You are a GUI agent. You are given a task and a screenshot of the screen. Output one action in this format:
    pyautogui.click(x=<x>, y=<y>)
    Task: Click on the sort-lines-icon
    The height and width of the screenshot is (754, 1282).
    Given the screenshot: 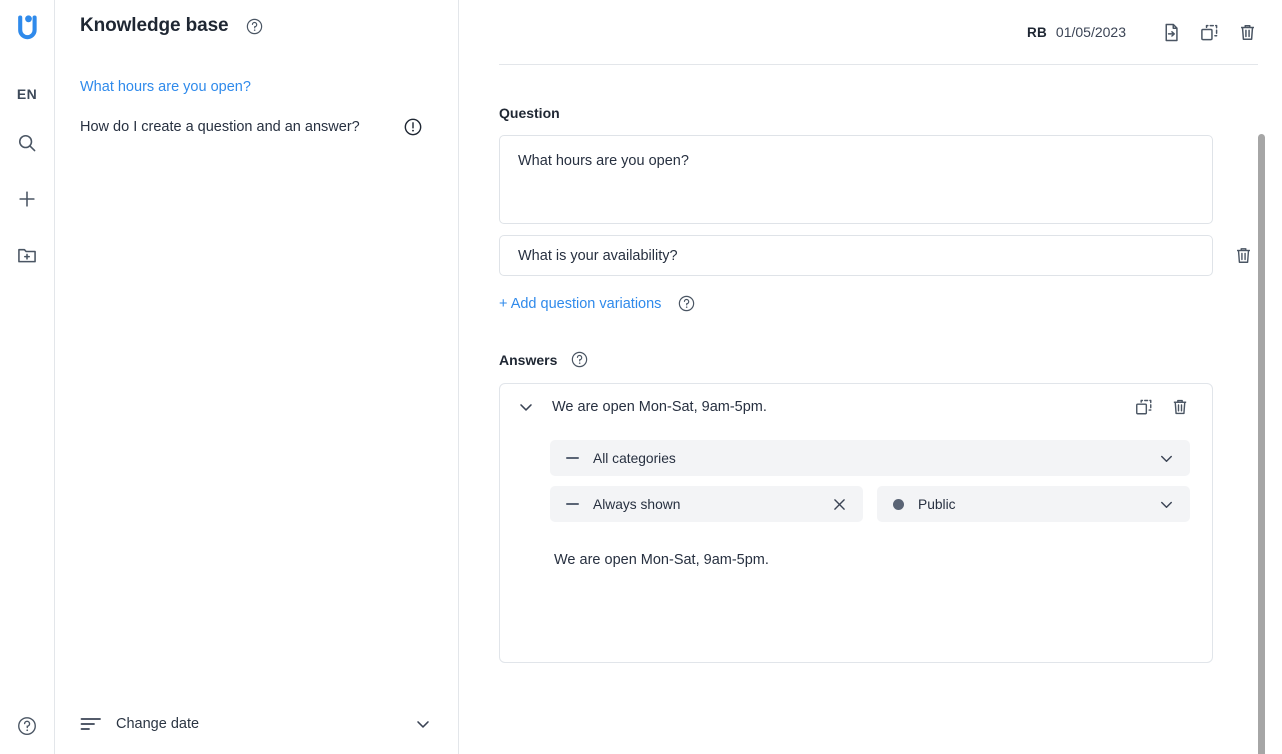 What is the action you would take?
    pyautogui.click(x=91, y=724)
    